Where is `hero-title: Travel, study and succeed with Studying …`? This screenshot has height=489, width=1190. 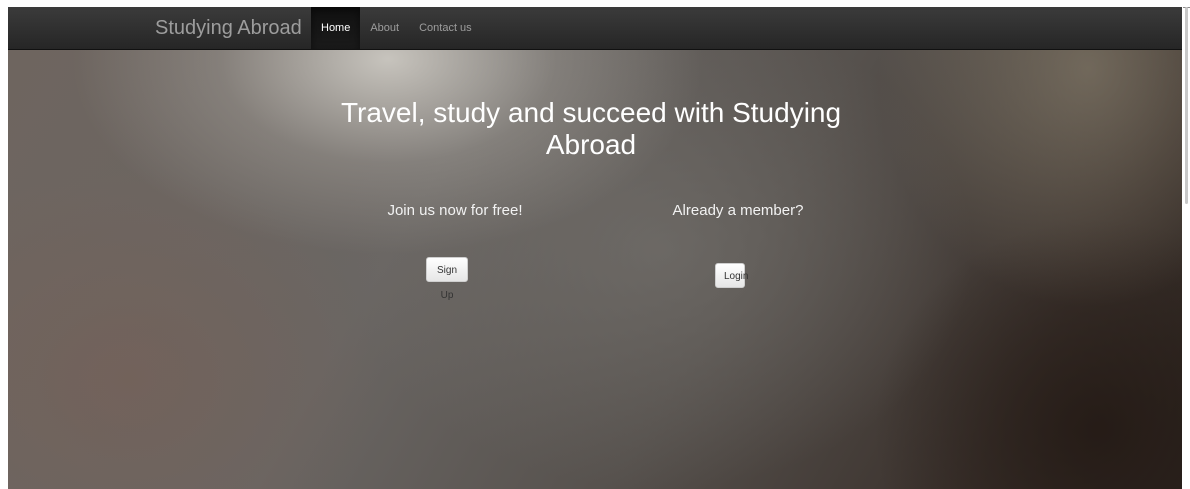
hero-title: Travel, study and succeed with Studying … is located at coordinates (591, 128).